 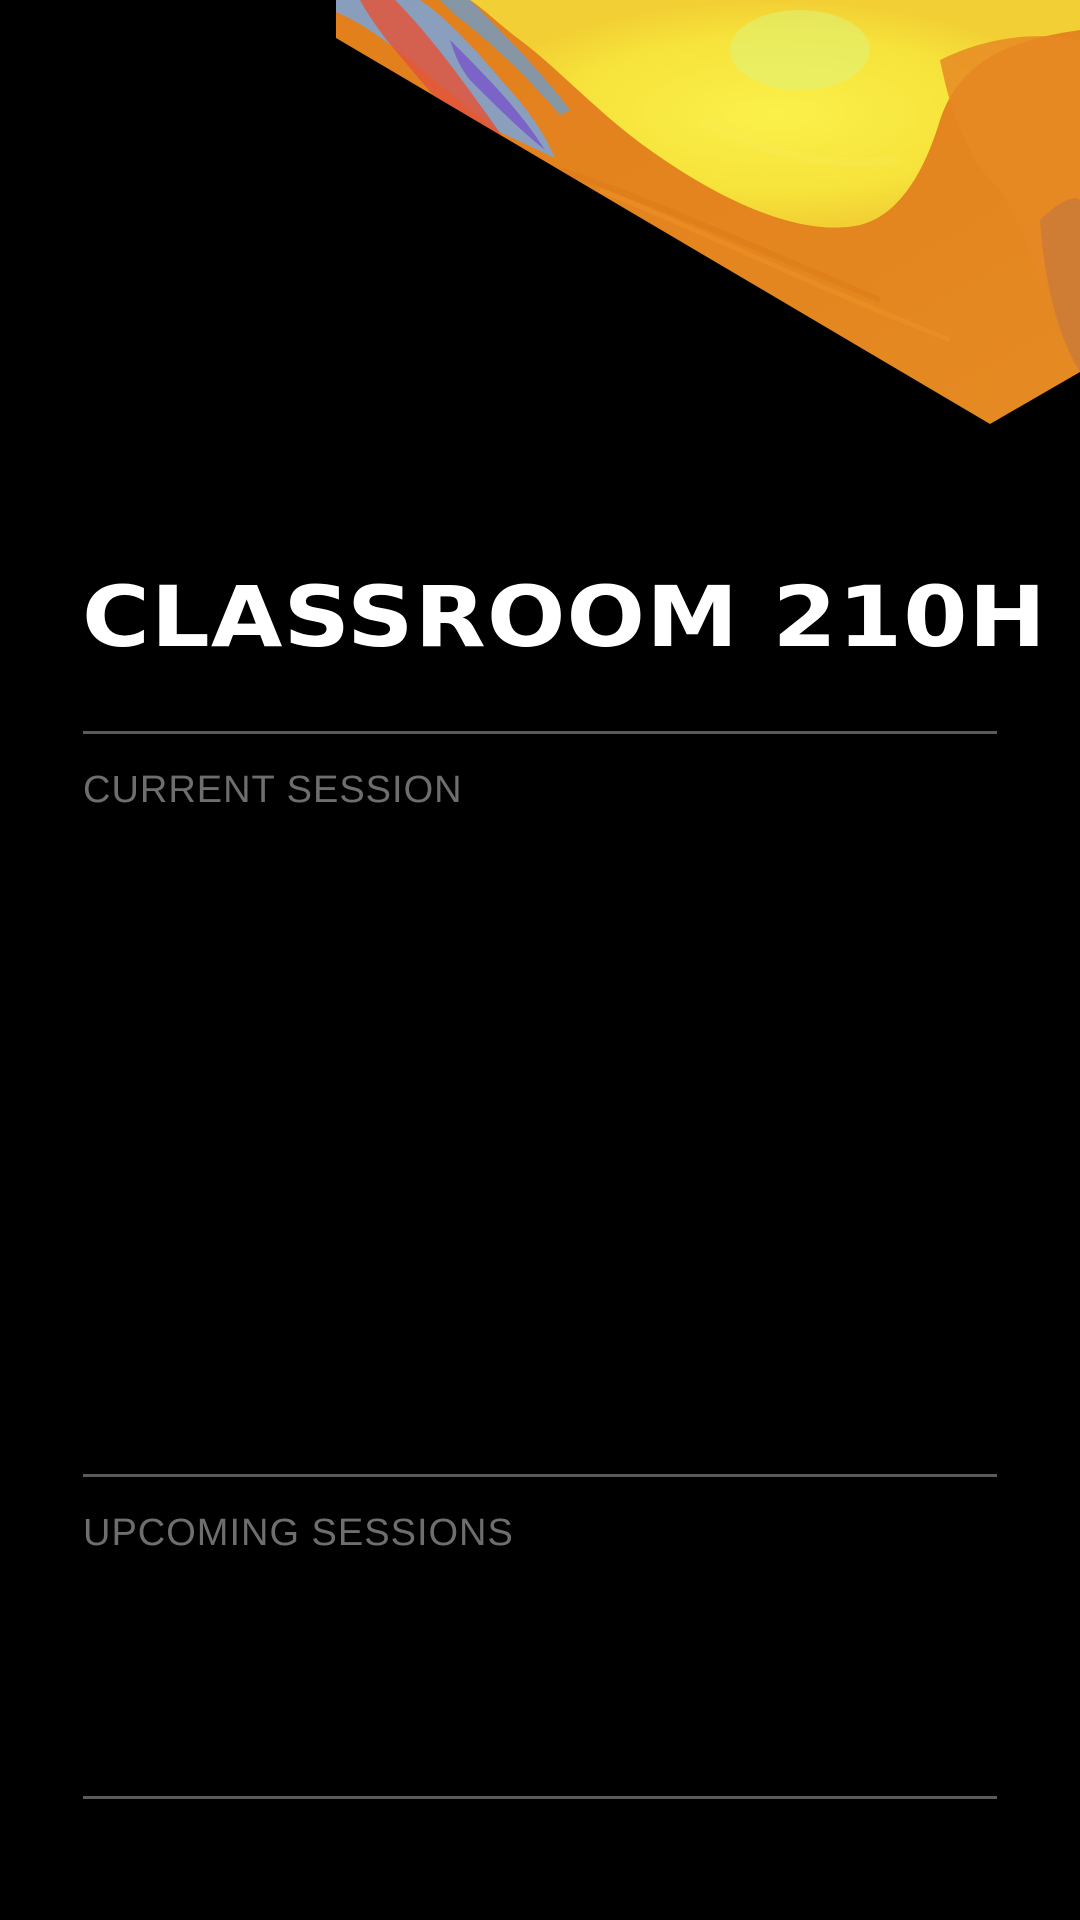 What do you see at coordinates (540, 1475) in the screenshot?
I see `divider-middle` at bounding box center [540, 1475].